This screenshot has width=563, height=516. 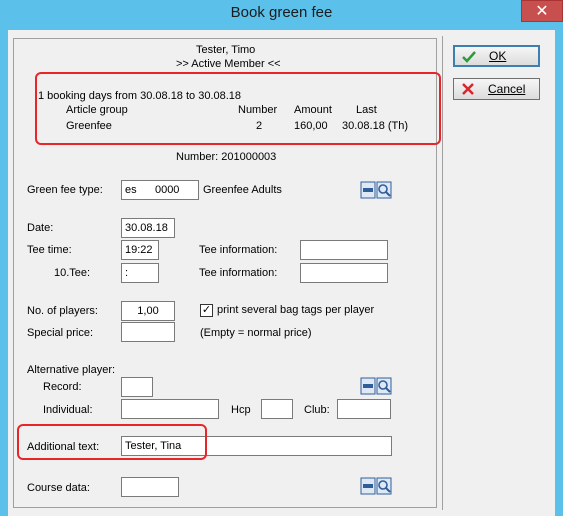 I want to click on individual-input, so click(x=170, y=409).